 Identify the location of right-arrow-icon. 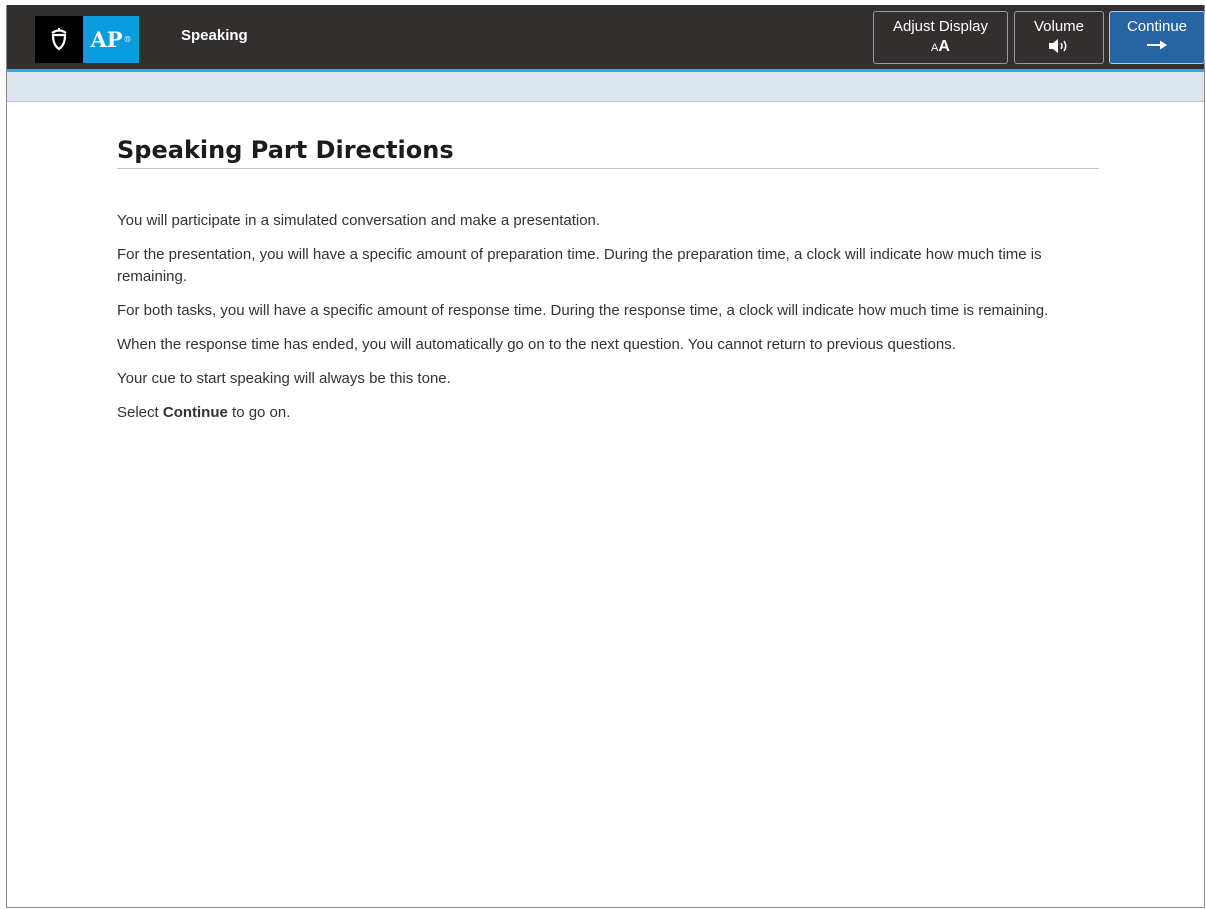
(1157, 47).